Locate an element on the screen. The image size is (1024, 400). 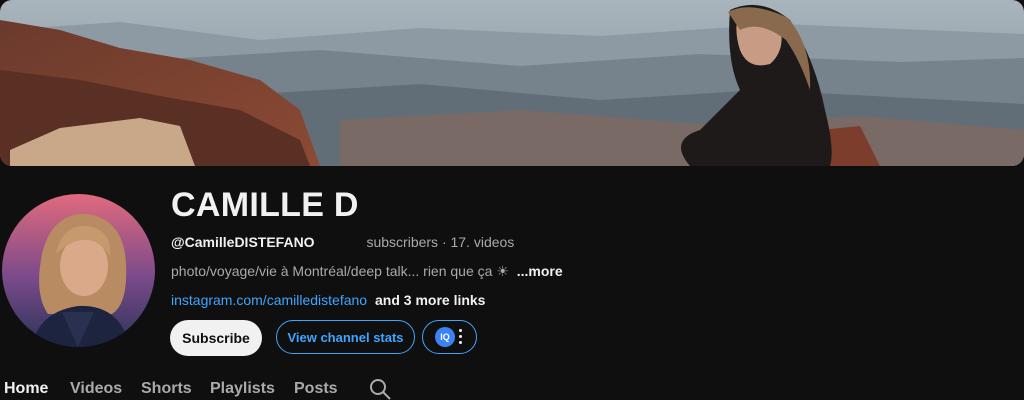
description-more-link: ...more is located at coordinates (540, 271).